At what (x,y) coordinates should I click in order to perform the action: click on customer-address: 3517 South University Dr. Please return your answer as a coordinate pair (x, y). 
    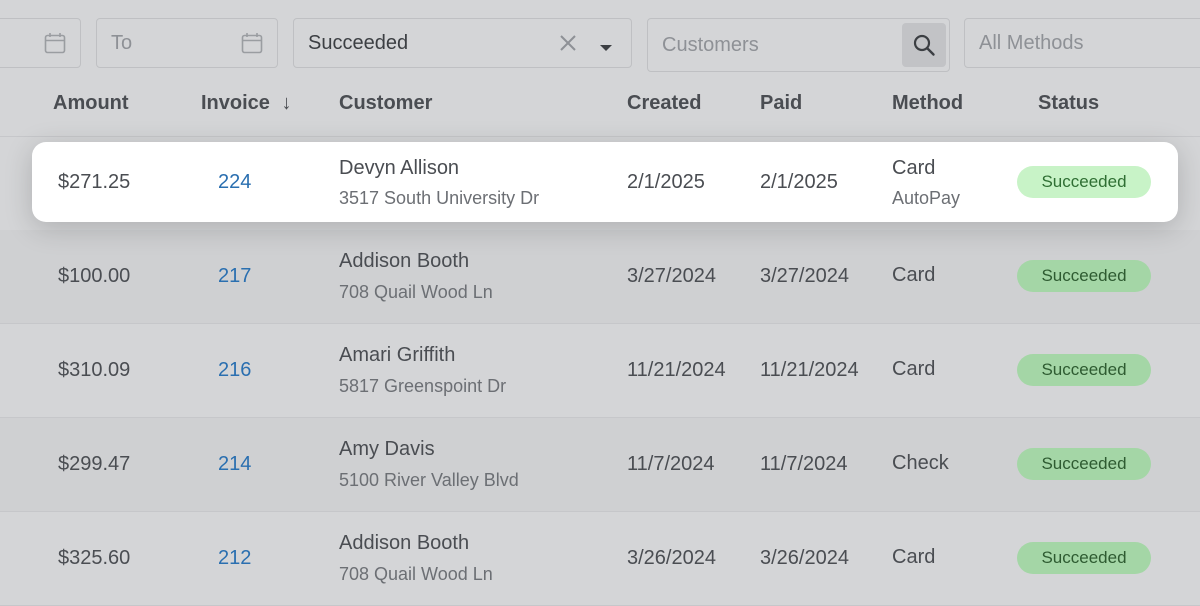
    Looking at the image, I should click on (439, 198).